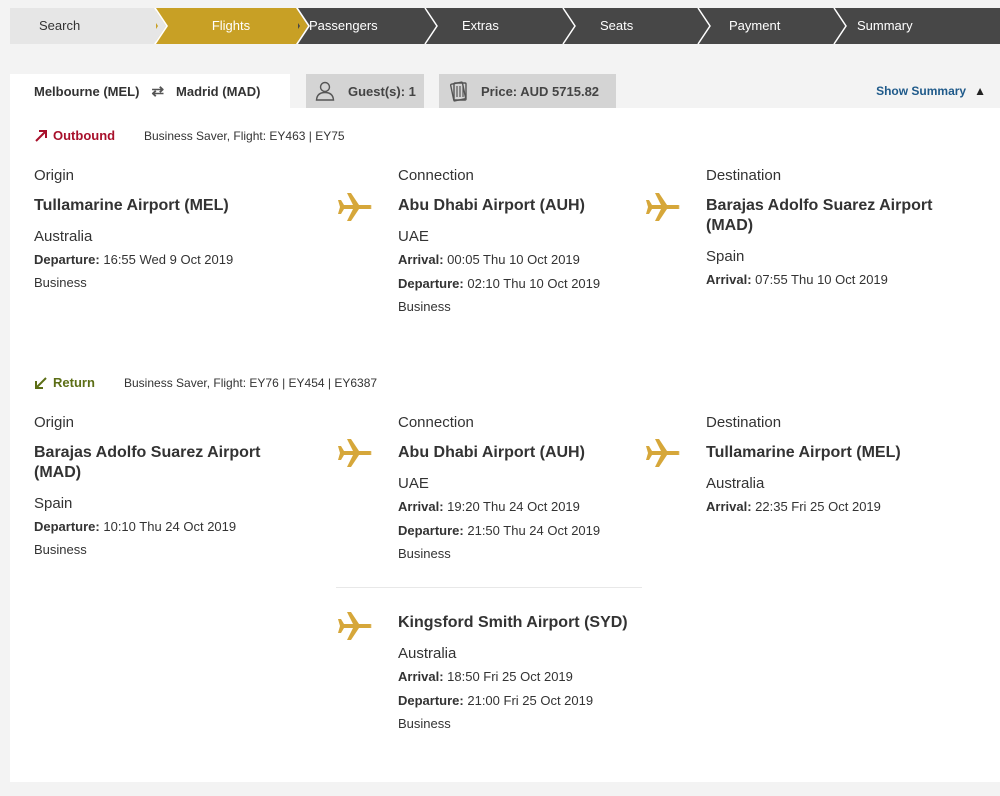  I want to click on route-tab: Melbourne (MEL) ⇄ Madrid (MAD), so click(150, 91).